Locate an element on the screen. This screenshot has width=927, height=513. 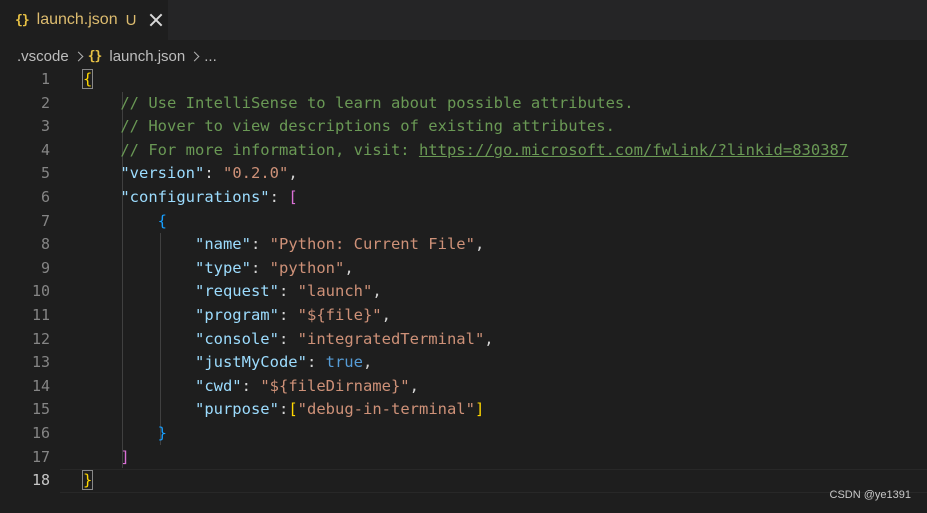
json-string: "Python: Current File" is located at coordinates (372, 244).